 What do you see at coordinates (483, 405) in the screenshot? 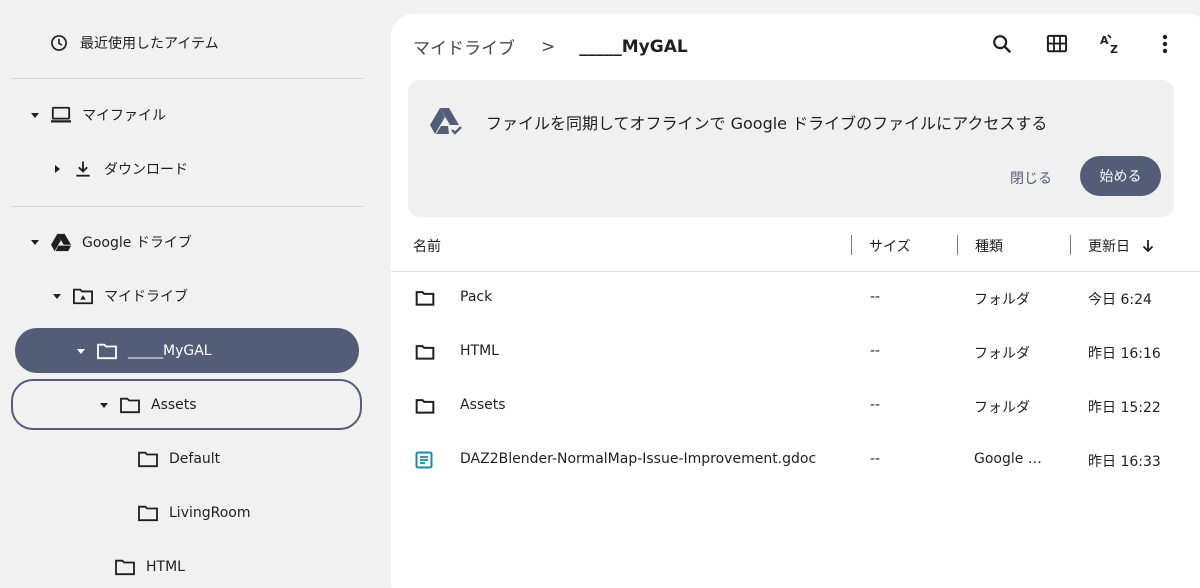
I see `file-name: Assets` at bounding box center [483, 405].